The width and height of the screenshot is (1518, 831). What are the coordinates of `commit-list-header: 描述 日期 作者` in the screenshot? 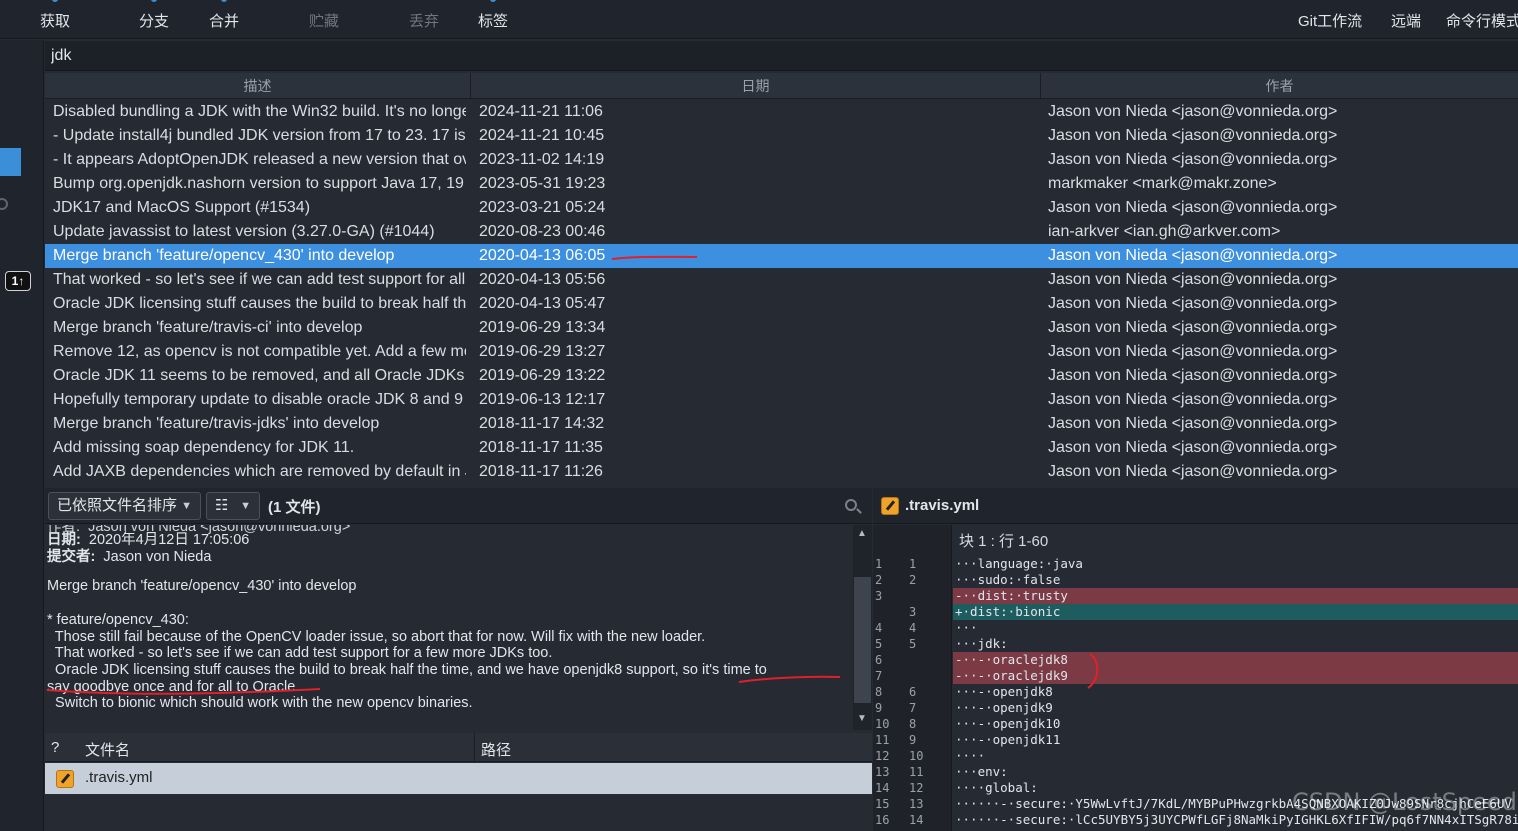 It's located at (781, 86).